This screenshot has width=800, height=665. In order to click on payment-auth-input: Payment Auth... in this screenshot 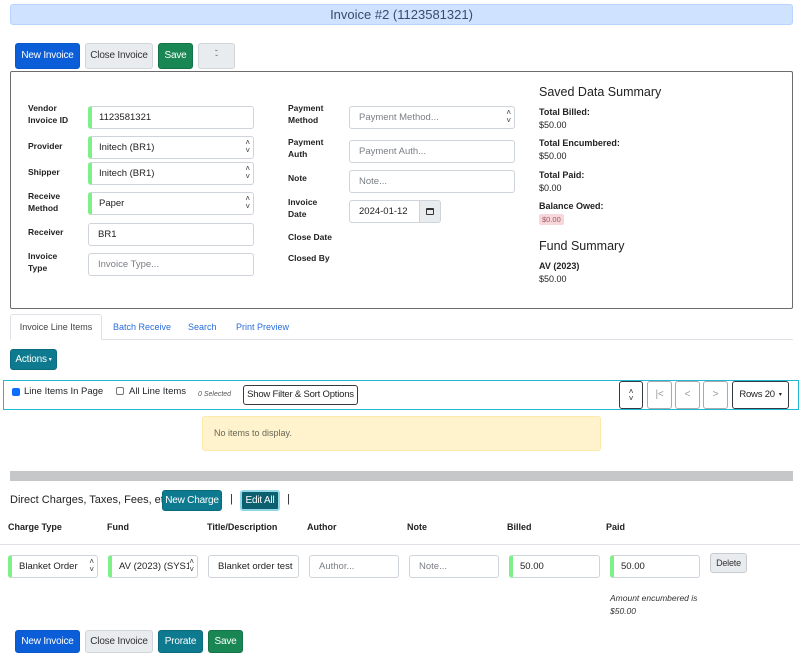, I will do `click(432, 151)`.